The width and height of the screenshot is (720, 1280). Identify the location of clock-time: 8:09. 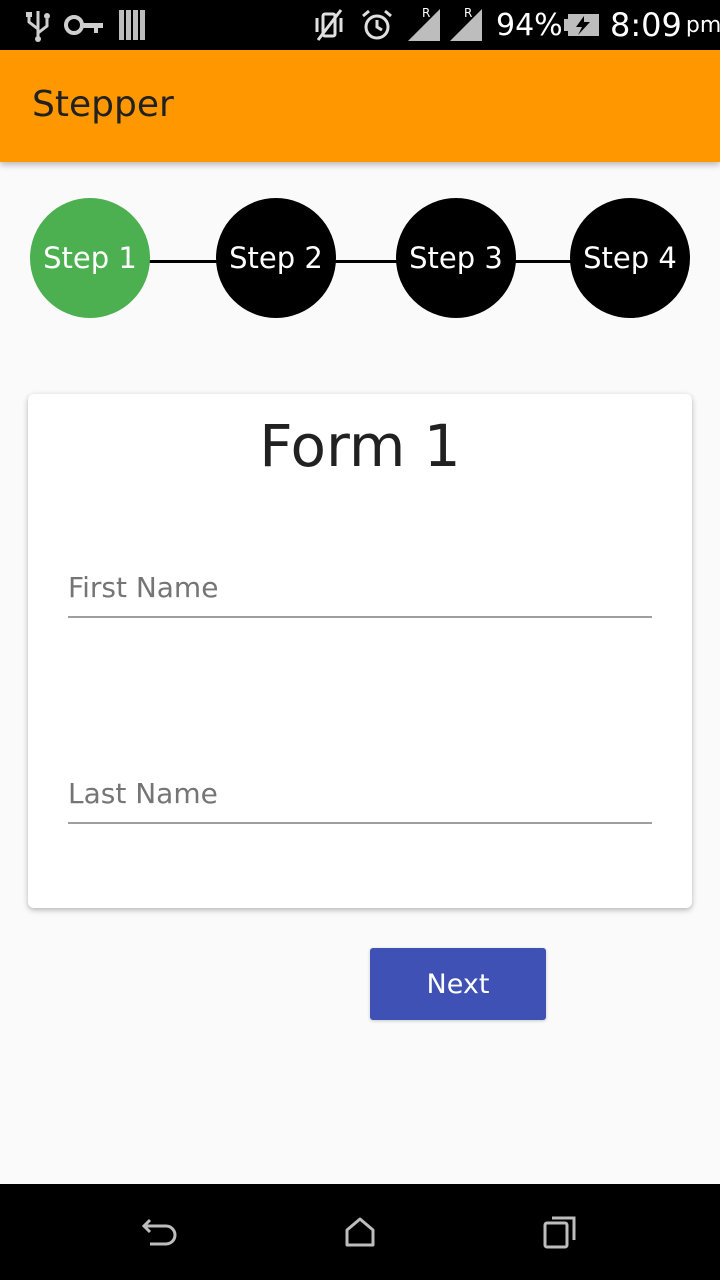
(646, 25).